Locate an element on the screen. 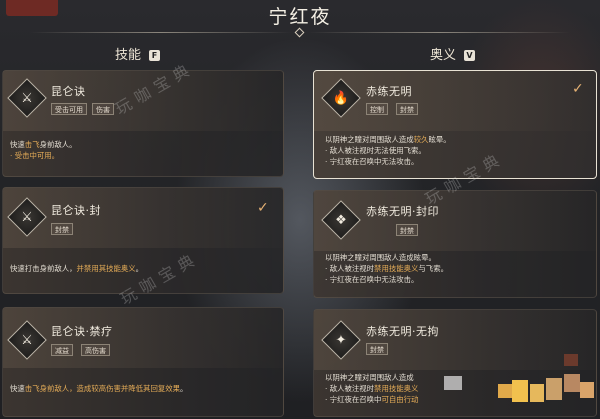  skill-tag: 封禁 is located at coordinates (62, 229).